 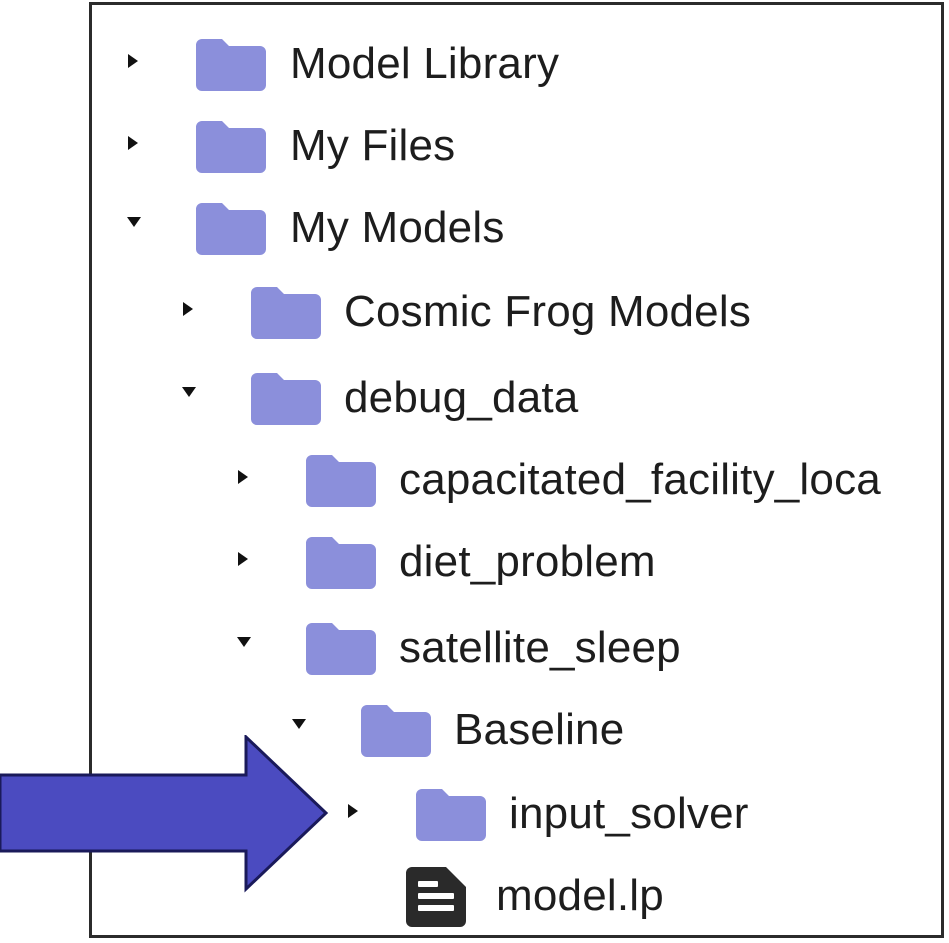 What do you see at coordinates (516, 228) in the screenshot?
I see `tree-item-my-models: My Models` at bounding box center [516, 228].